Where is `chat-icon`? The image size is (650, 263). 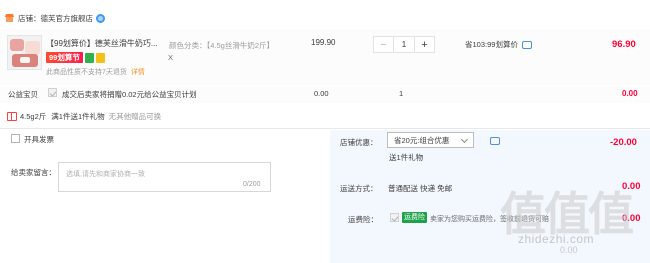 chat-icon is located at coordinates (526, 44).